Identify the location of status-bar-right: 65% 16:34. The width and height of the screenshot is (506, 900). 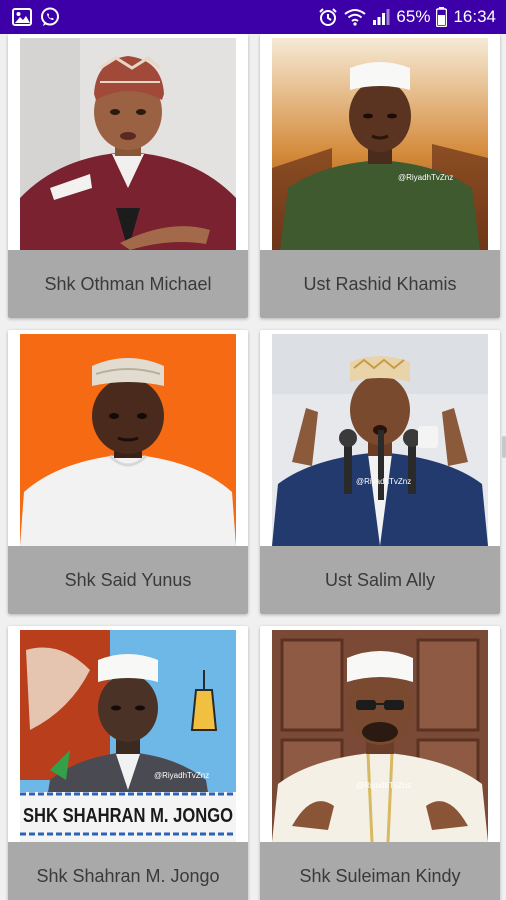
(407, 17).